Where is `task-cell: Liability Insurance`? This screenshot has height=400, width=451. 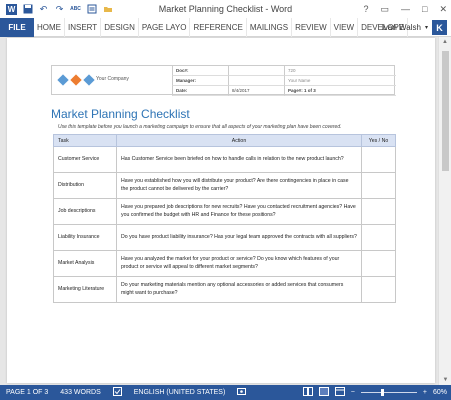
task-cell: Liability Insurance is located at coordinates (85, 237).